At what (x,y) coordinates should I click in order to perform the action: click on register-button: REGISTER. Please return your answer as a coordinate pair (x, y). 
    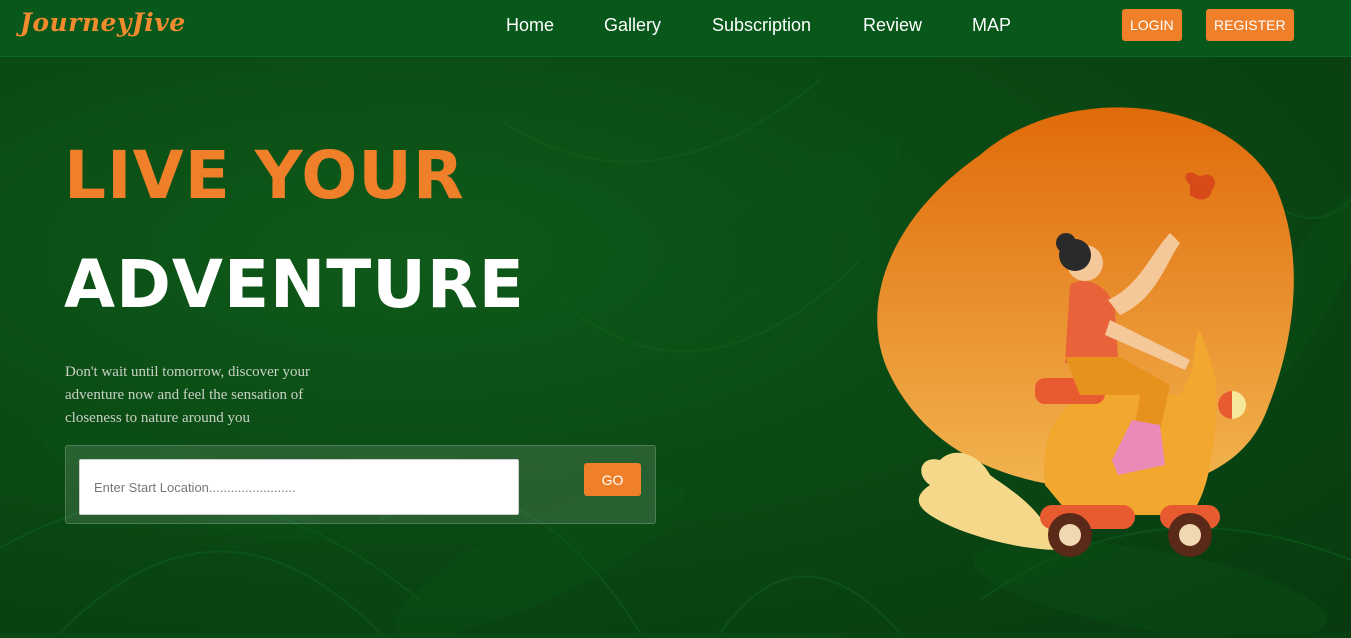
    Looking at the image, I should click on (1250, 25).